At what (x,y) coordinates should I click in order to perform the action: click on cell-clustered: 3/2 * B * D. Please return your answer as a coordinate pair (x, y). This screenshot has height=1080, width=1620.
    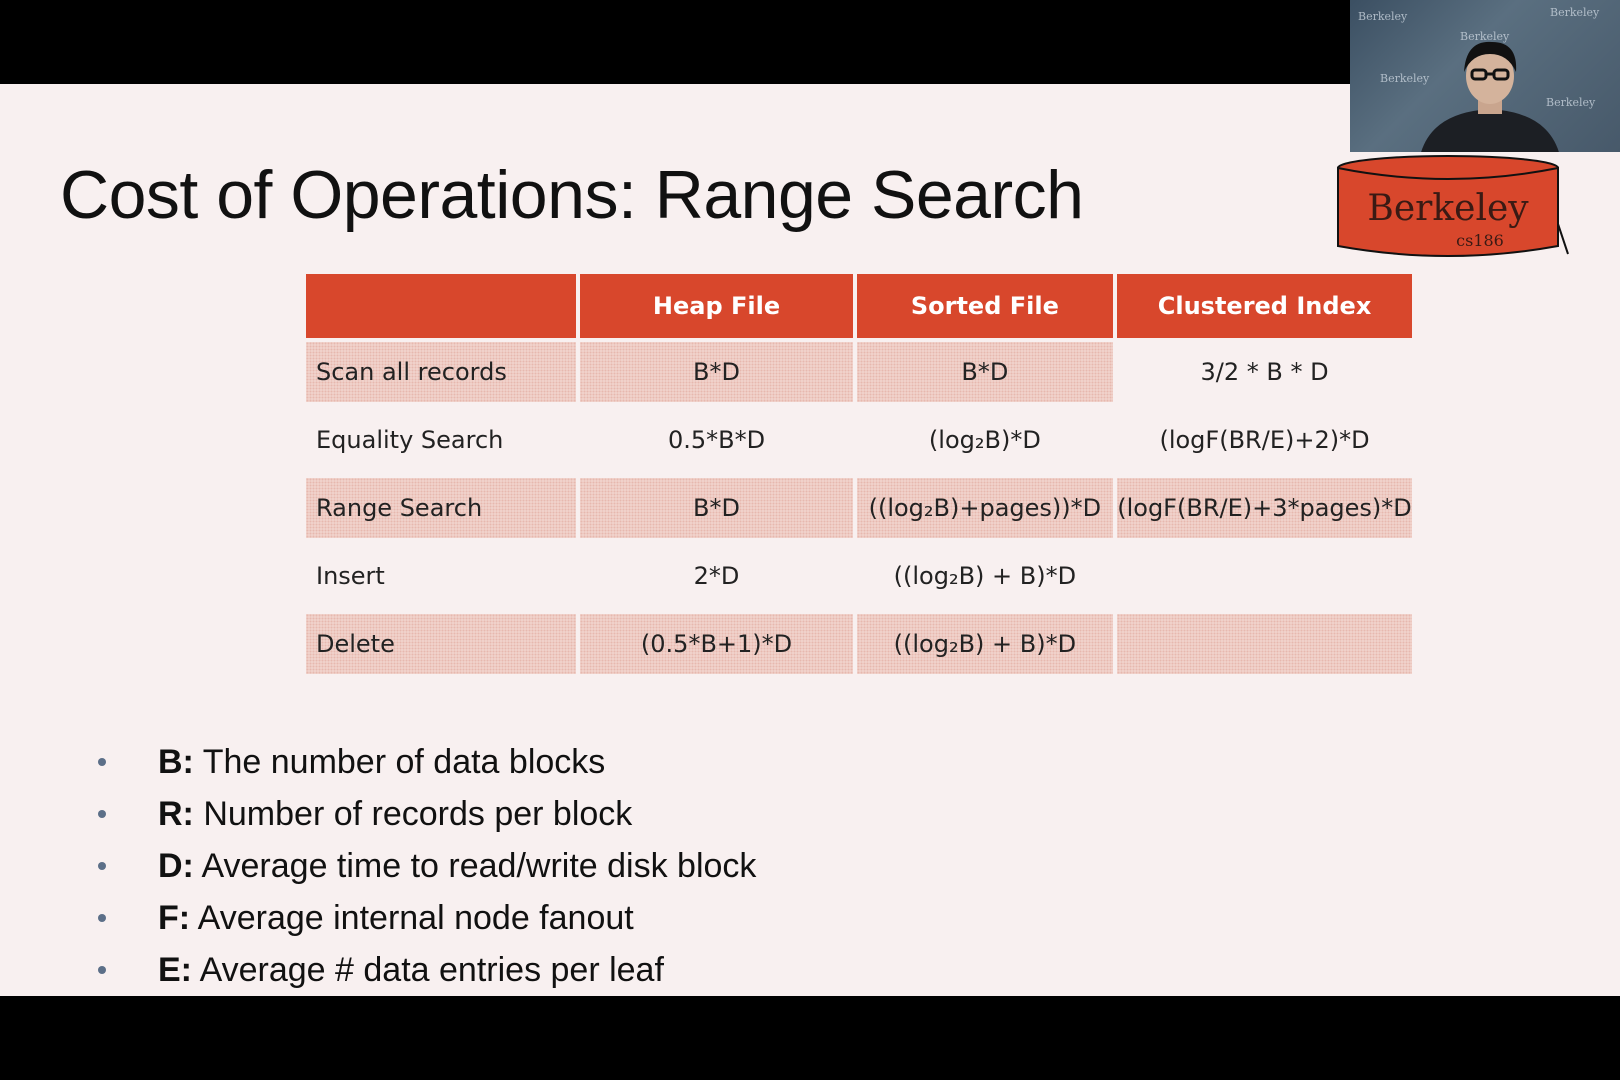
    Looking at the image, I should click on (1264, 372).